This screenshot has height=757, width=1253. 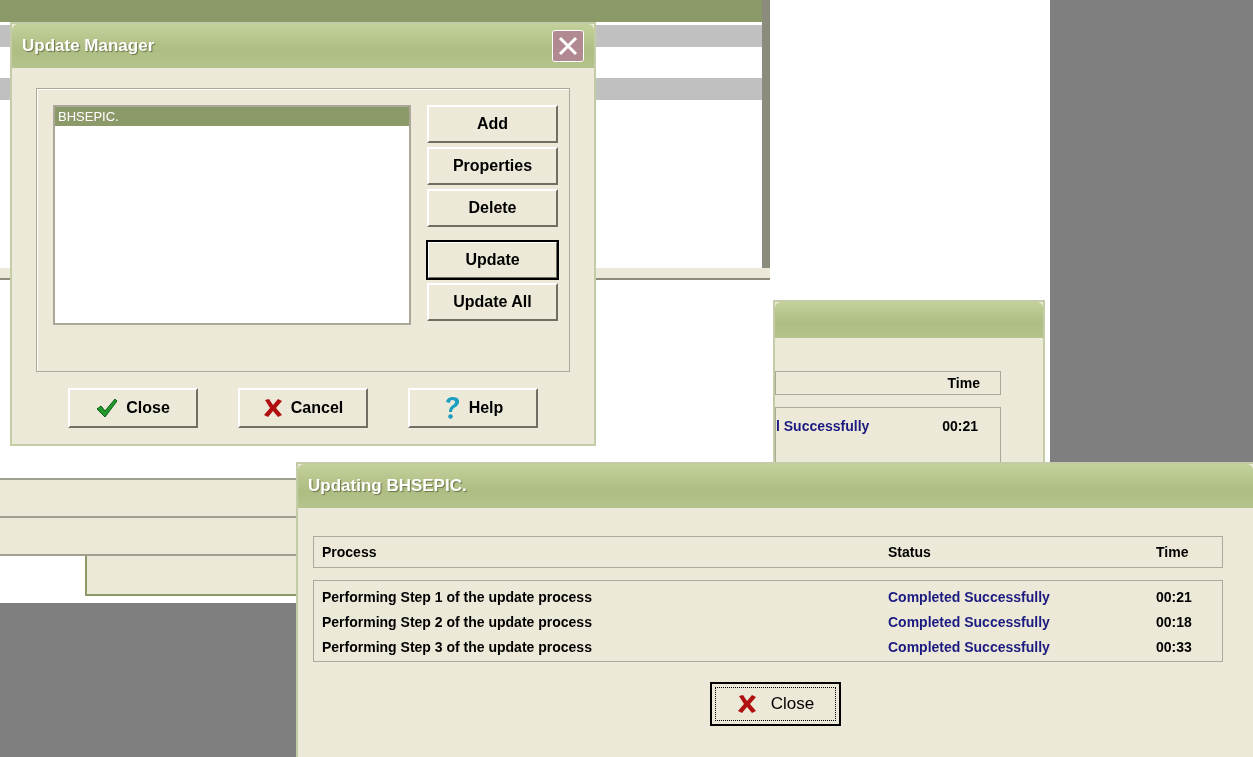 What do you see at coordinates (387, 486) in the screenshot?
I see `window-title: Updating BHSEPIC.` at bounding box center [387, 486].